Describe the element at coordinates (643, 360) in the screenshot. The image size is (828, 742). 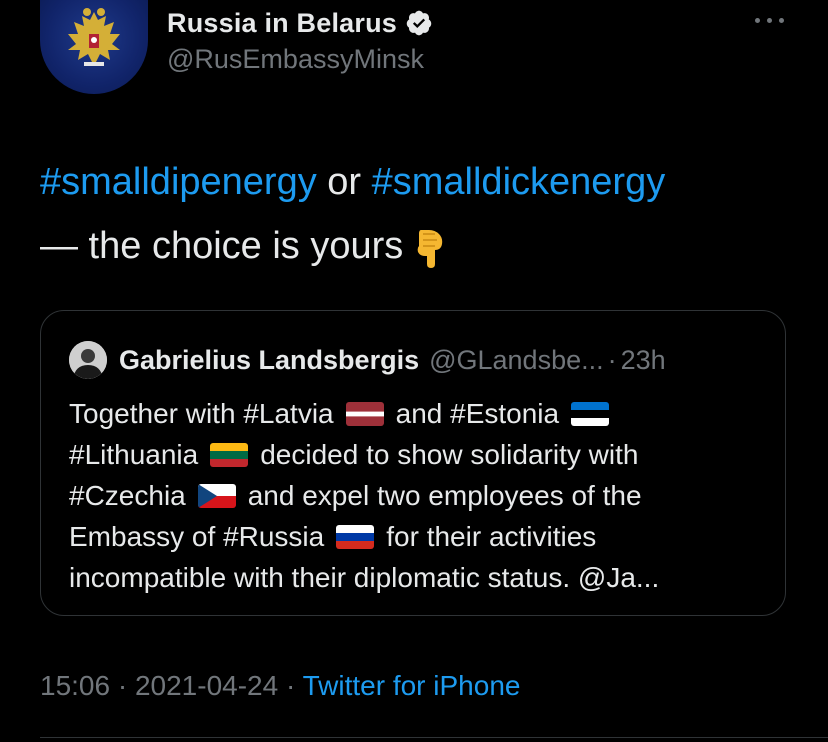
I see `quoted-timestamp: 23h` at that location.